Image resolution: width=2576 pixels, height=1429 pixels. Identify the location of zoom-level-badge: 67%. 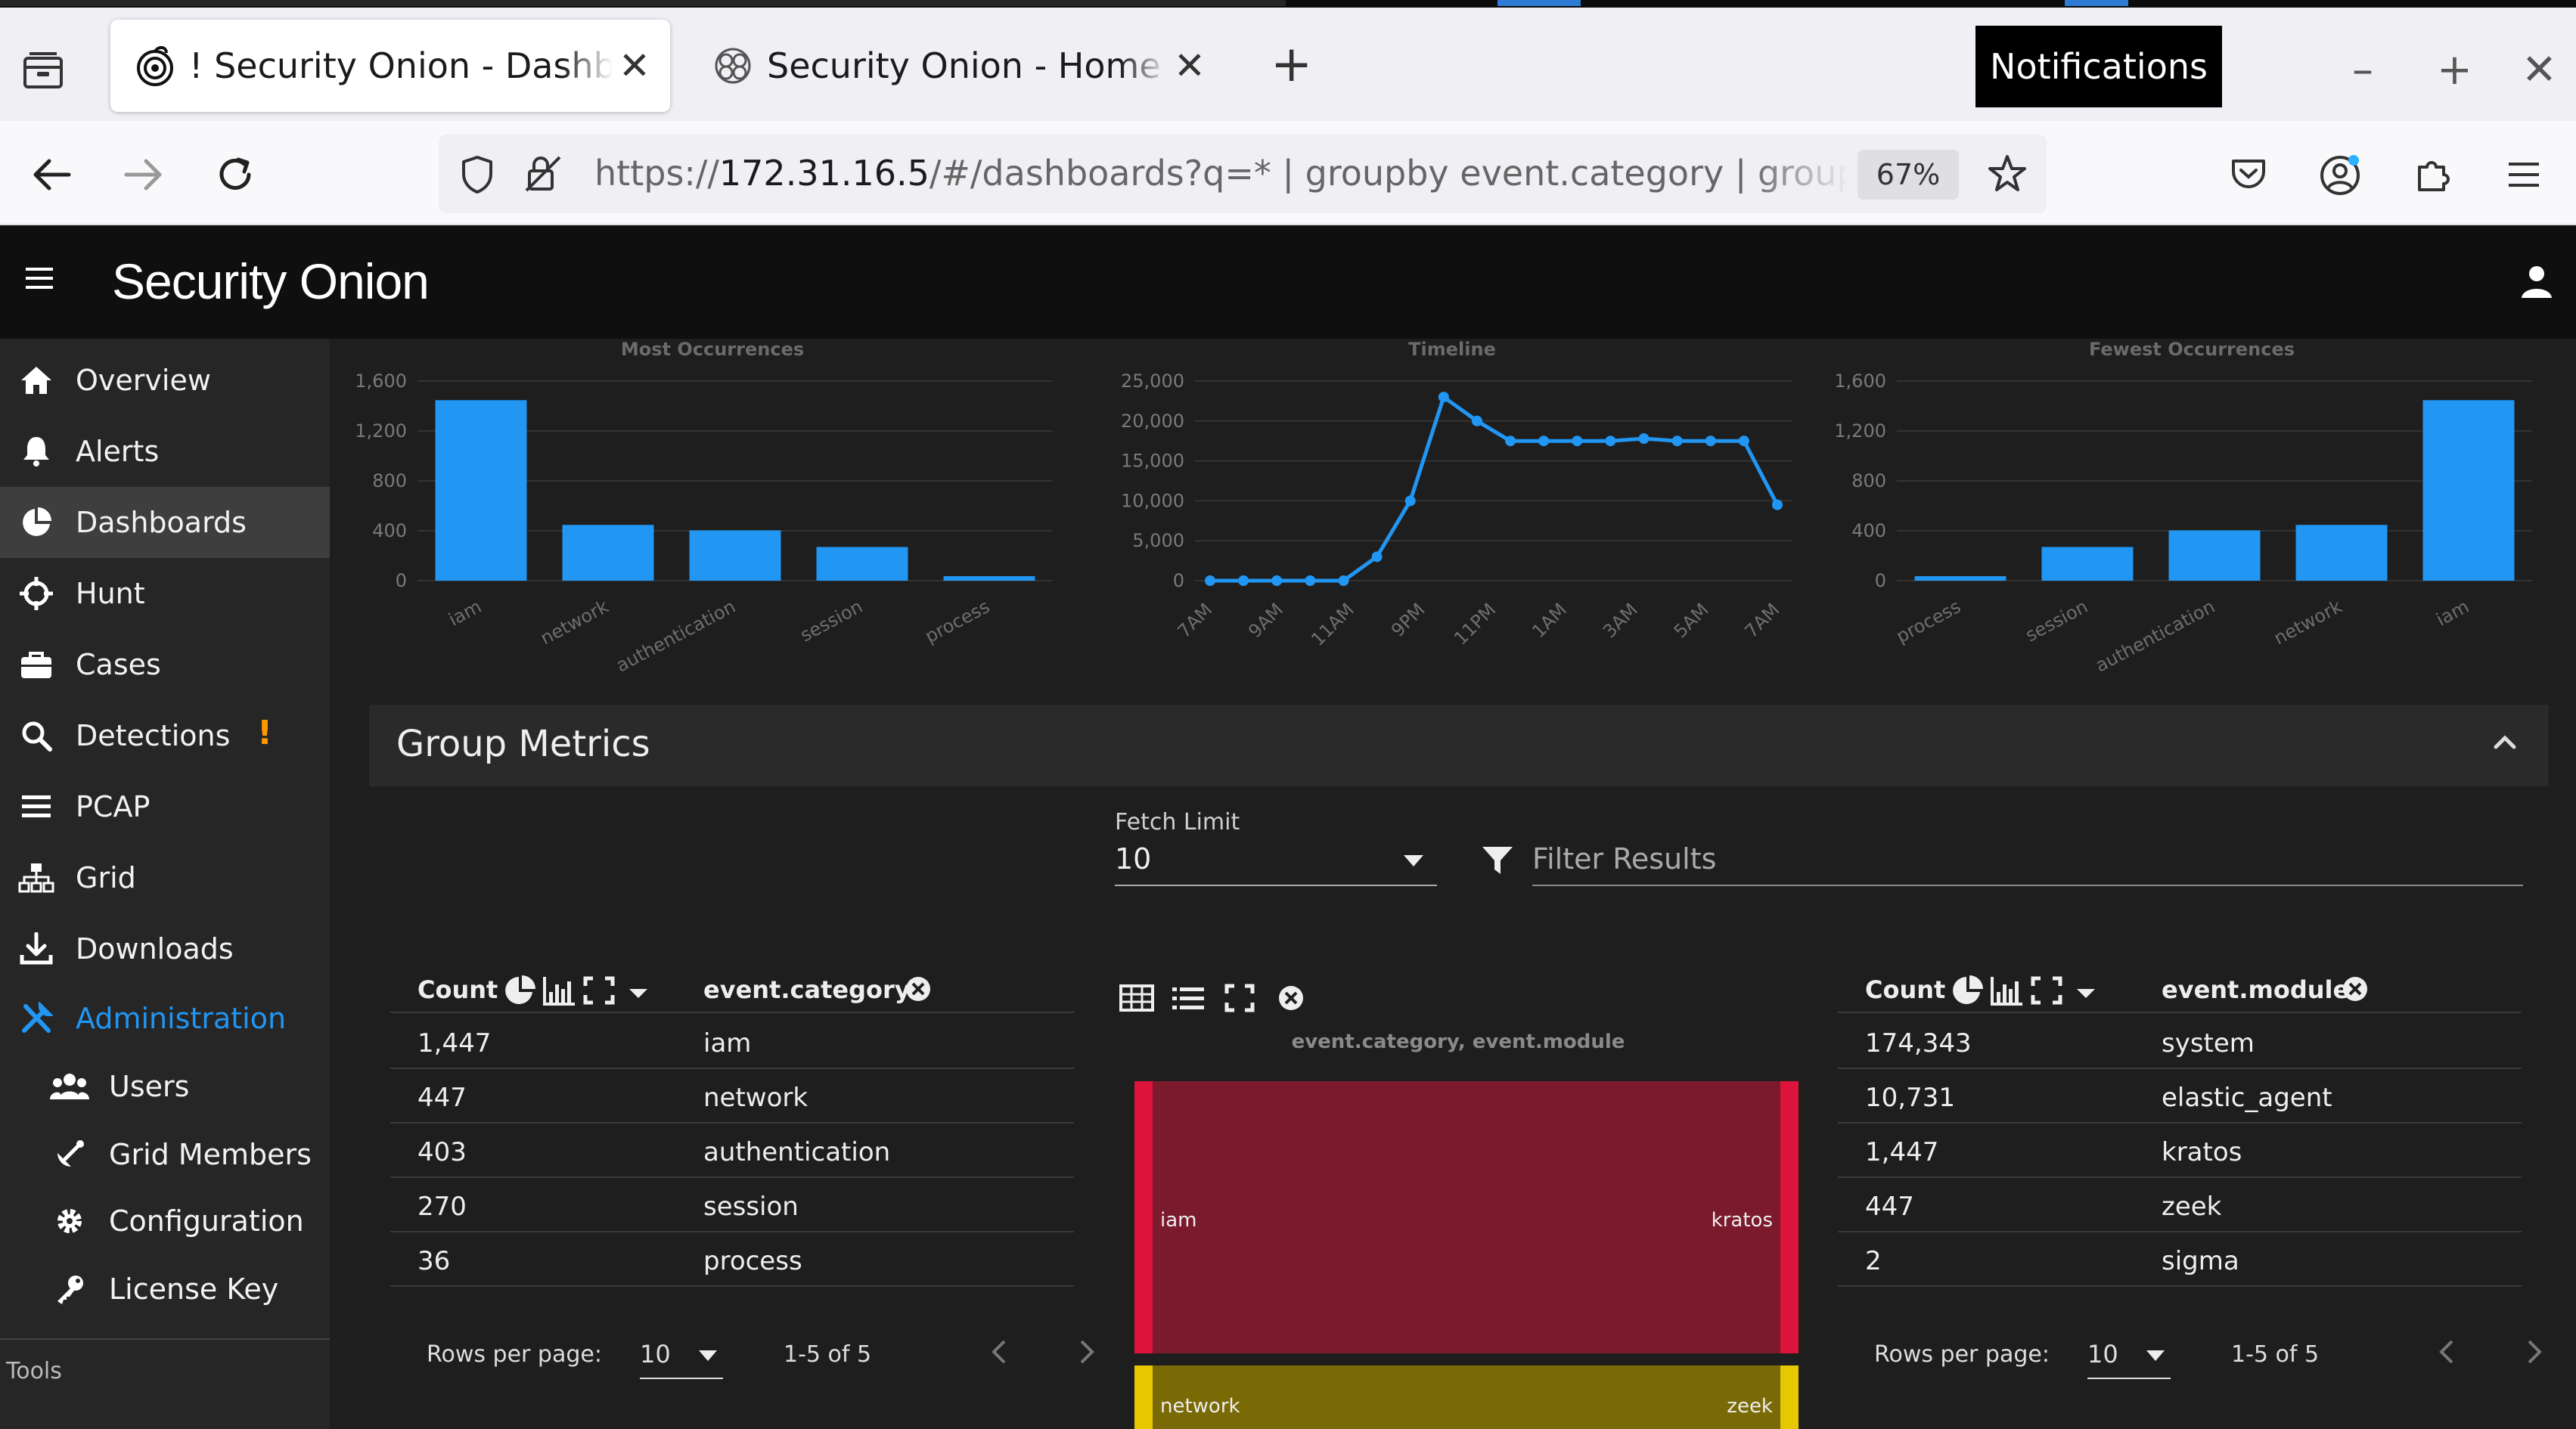
(1908, 175).